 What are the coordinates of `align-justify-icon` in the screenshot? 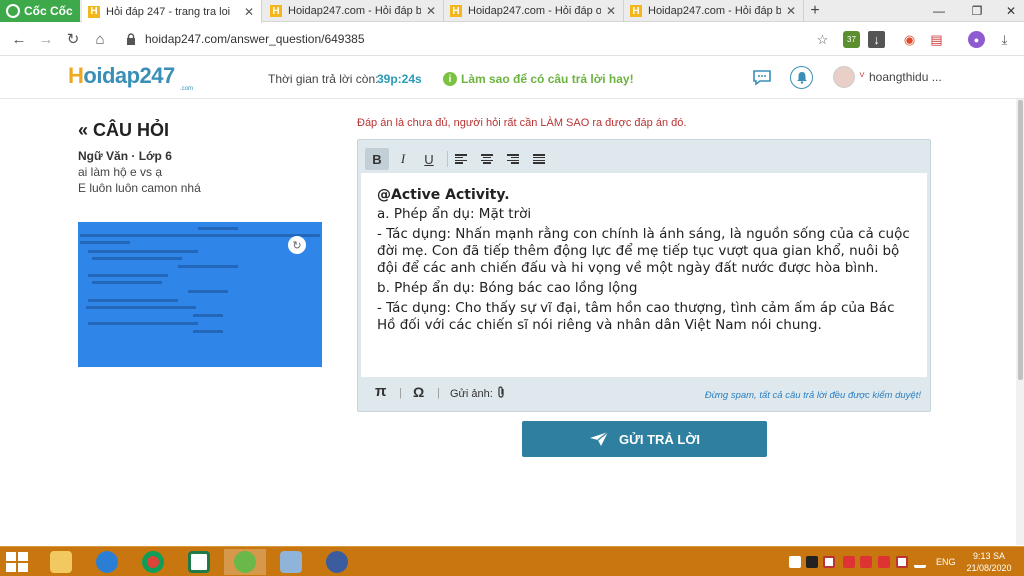 It's located at (539, 159).